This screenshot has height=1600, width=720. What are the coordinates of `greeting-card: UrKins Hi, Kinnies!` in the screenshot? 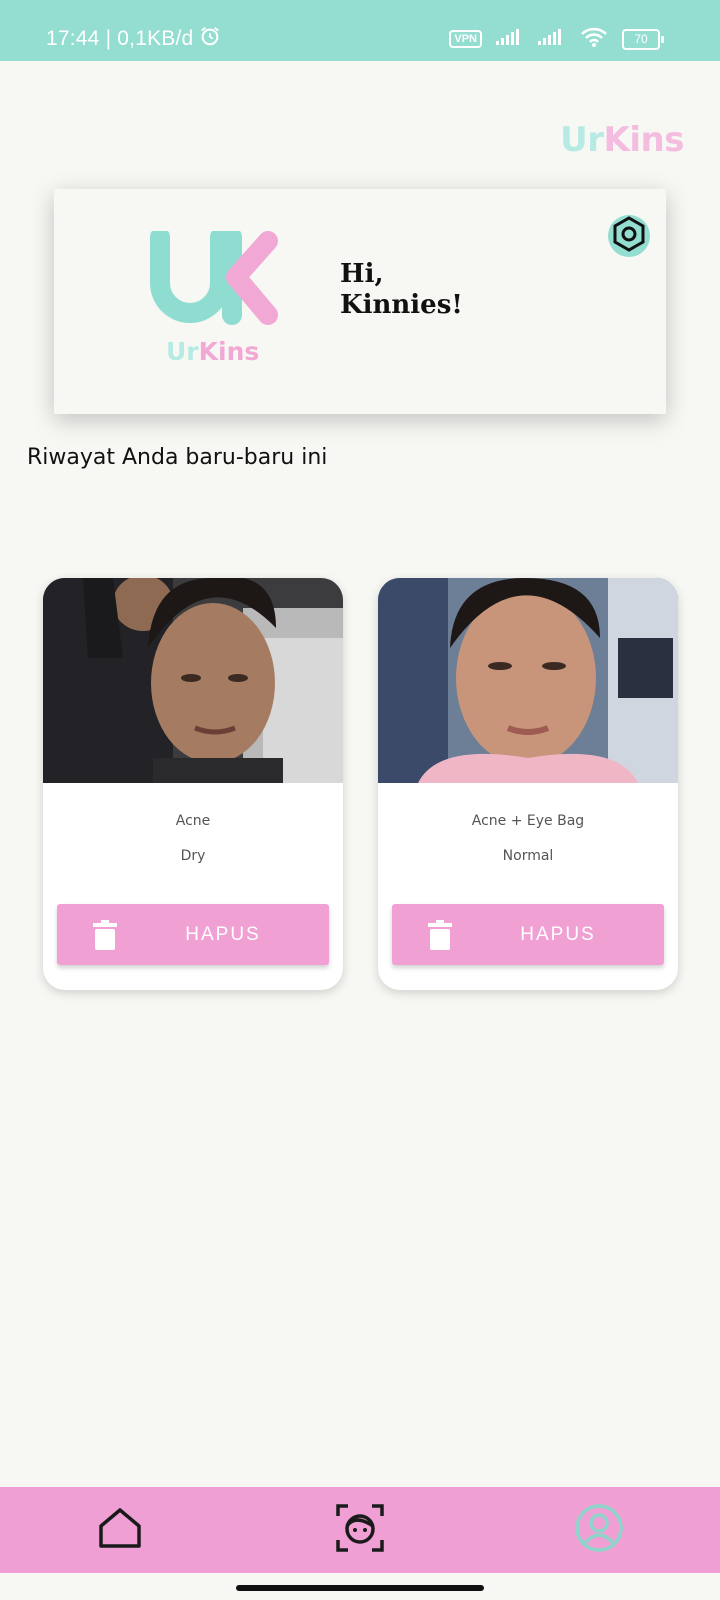 It's located at (360, 301).